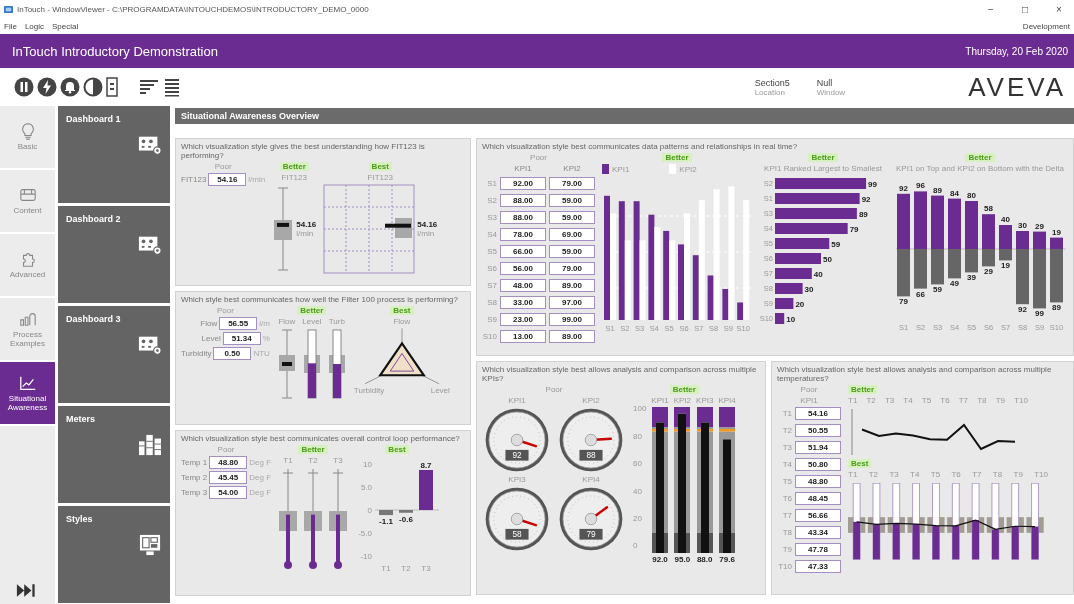 This screenshot has width=1074, height=604. I want to click on low-band, so click(682, 543).